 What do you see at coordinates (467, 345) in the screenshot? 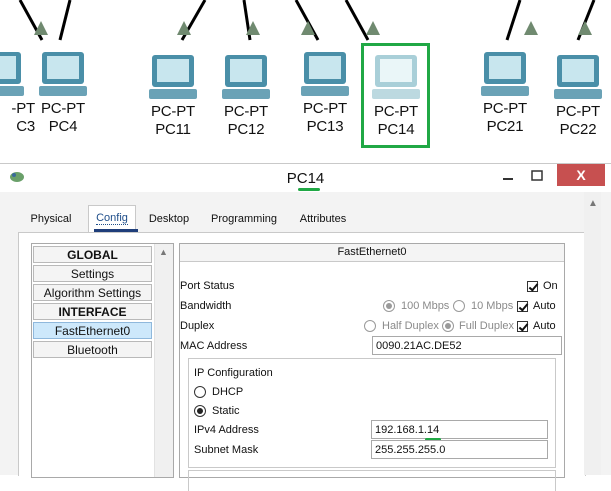
I see `mac-address-field: 0090.21AC.DE52` at bounding box center [467, 345].